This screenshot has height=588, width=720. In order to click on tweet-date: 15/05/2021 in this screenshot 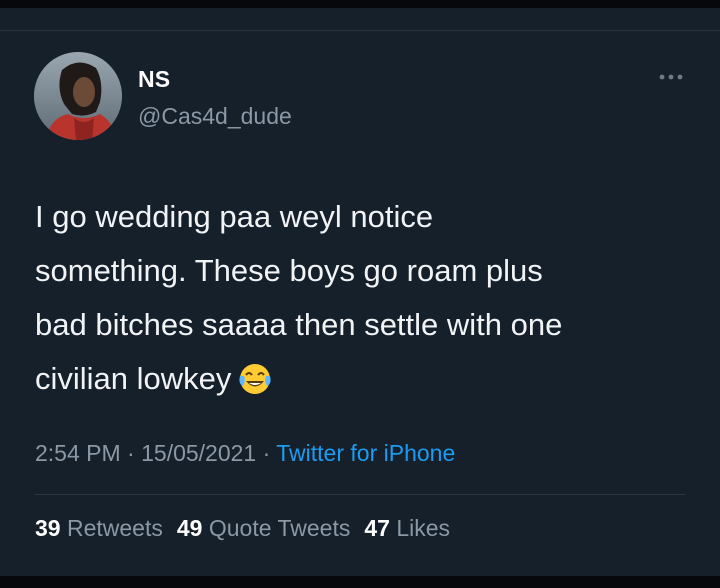, I will do `click(198, 453)`.